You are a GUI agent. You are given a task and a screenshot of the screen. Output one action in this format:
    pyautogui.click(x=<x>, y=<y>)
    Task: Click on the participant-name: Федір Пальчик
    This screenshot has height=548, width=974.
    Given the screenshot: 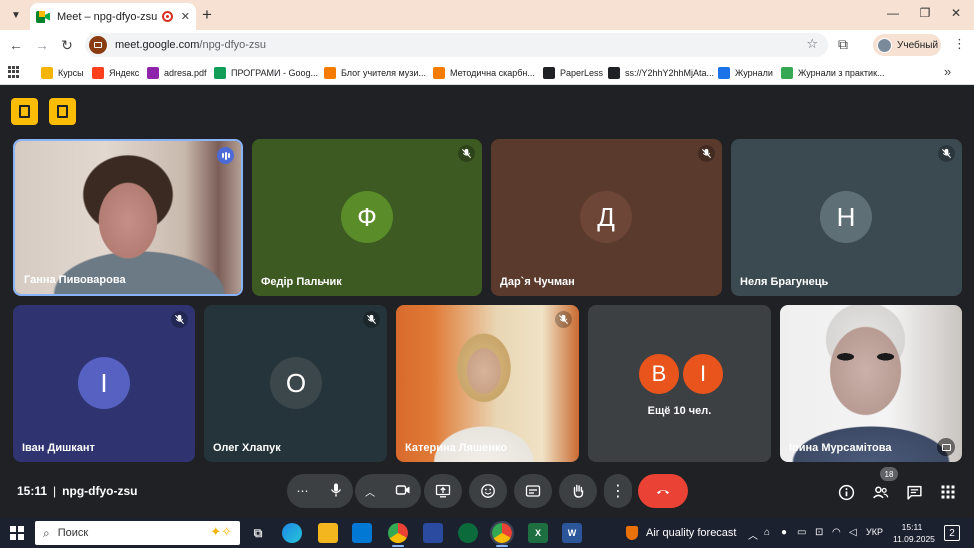 What is the action you would take?
    pyautogui.click(x=301, y=282)
    